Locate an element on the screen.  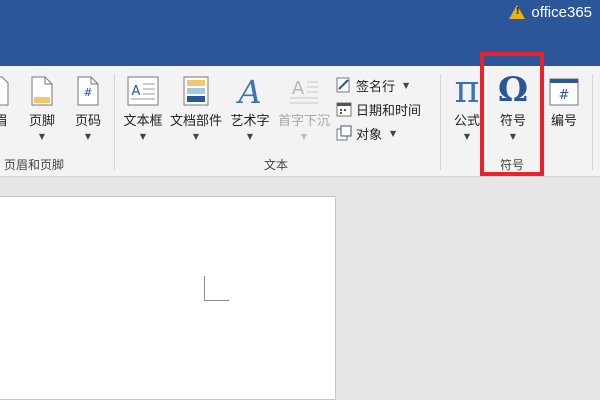
drop-cap-icon: A is located at coordinates (304, 91).